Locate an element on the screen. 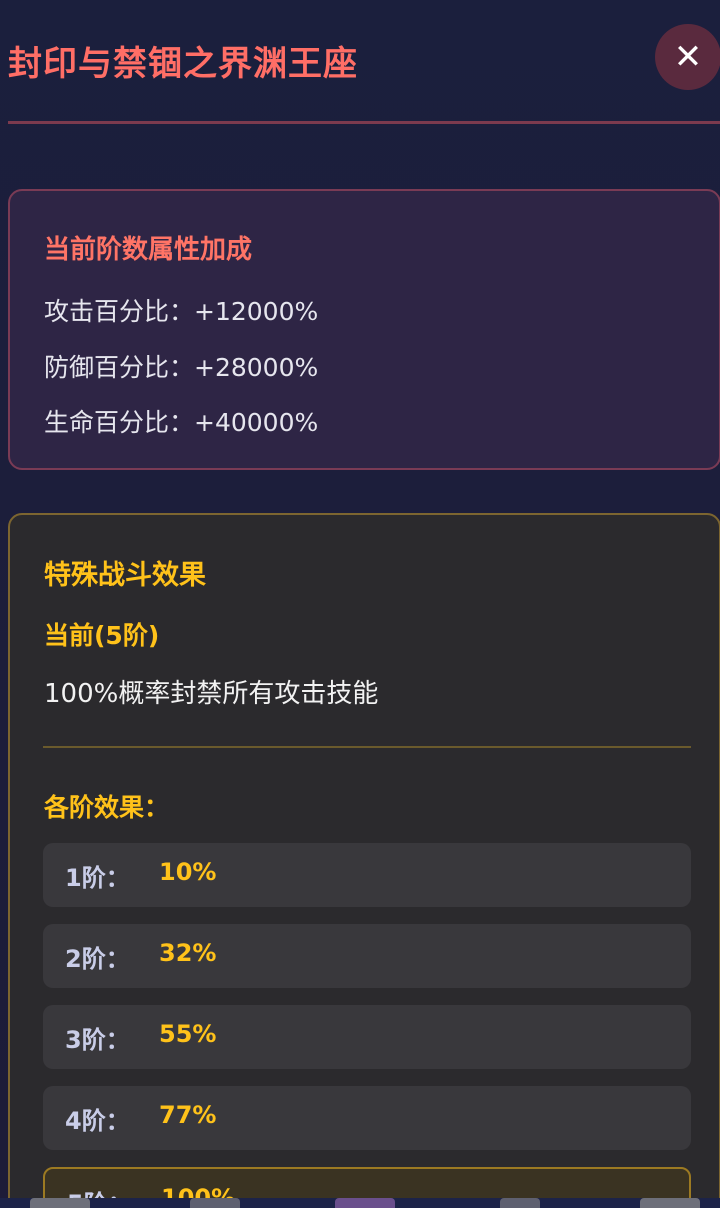  defense-percent-line: 防御百分比：+28000% is located at coordinates (181, 367).